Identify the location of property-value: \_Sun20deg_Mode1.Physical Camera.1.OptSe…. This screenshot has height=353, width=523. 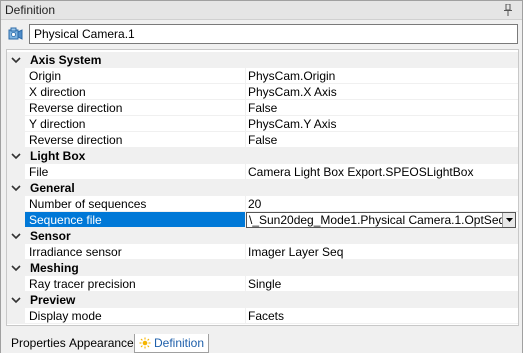
(382, 220).